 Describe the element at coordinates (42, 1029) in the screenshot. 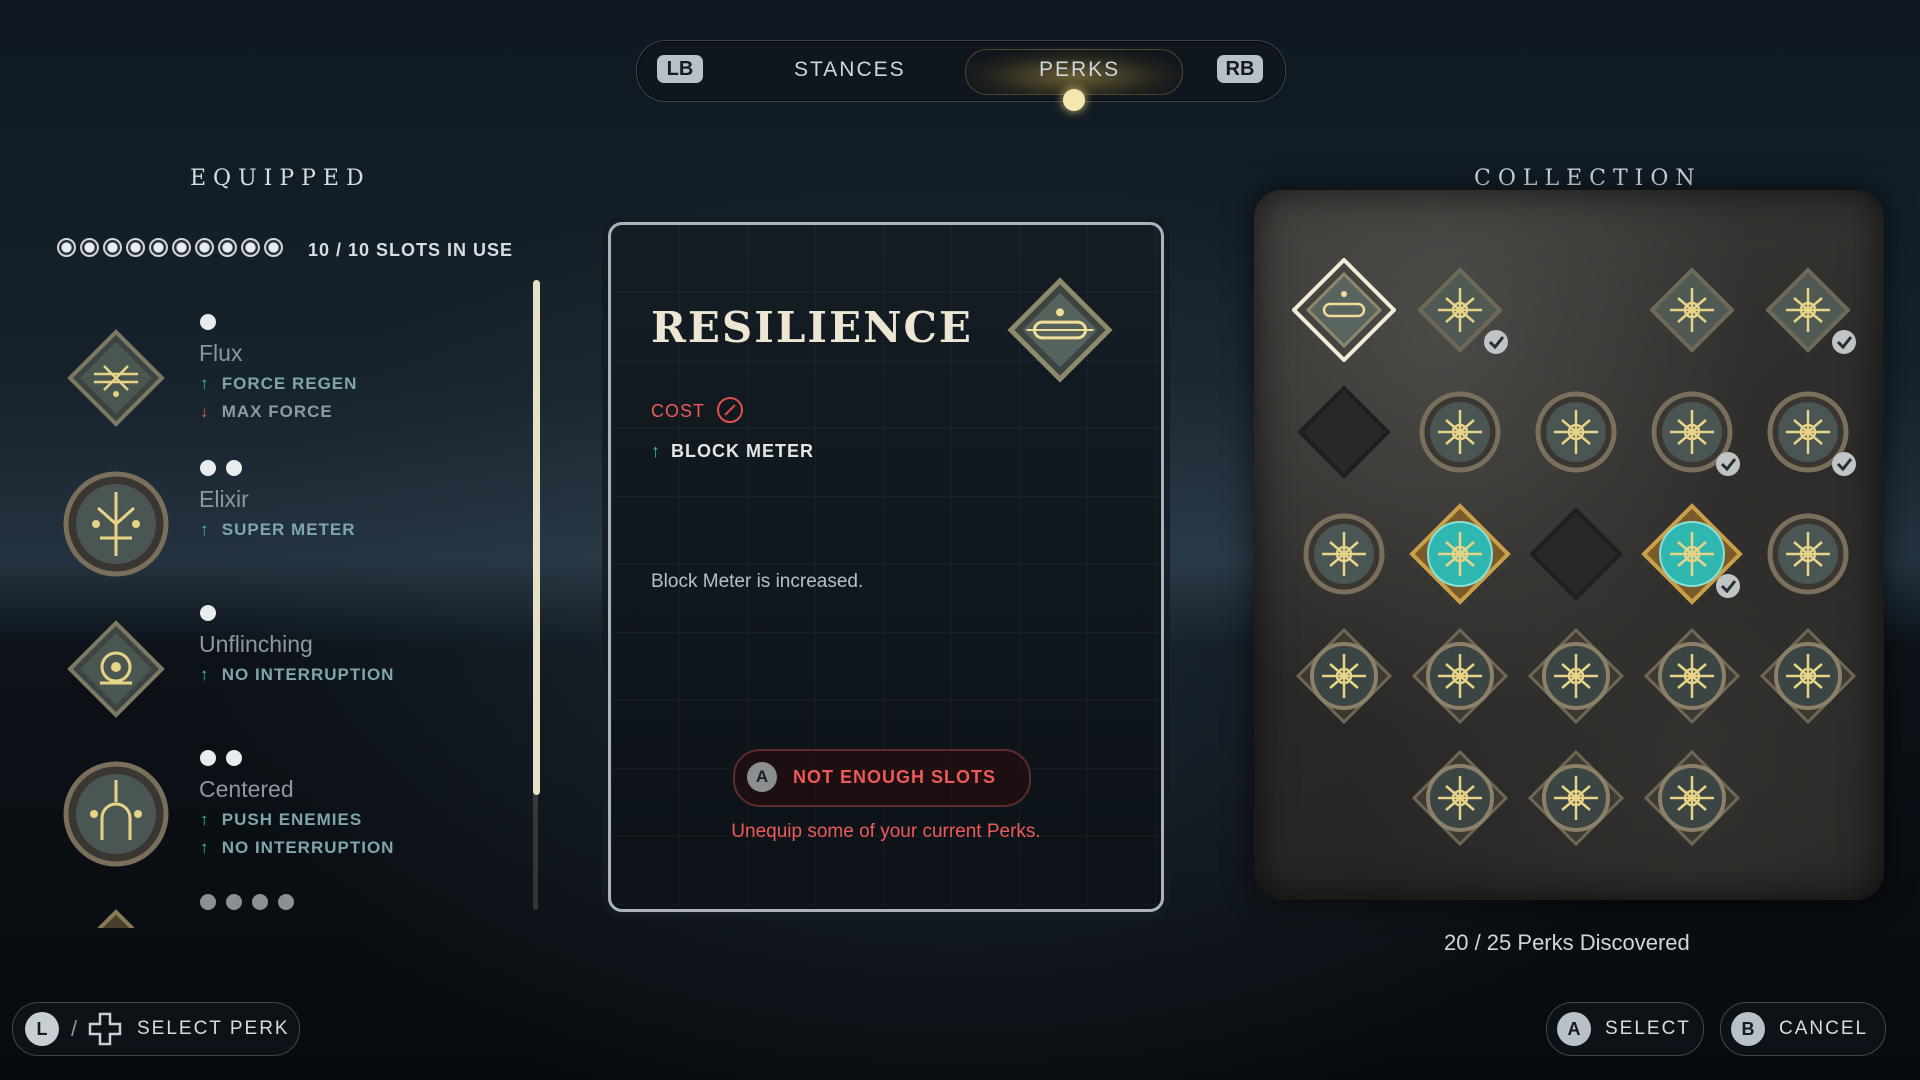

I see `left-stick-icon: L` at that location.